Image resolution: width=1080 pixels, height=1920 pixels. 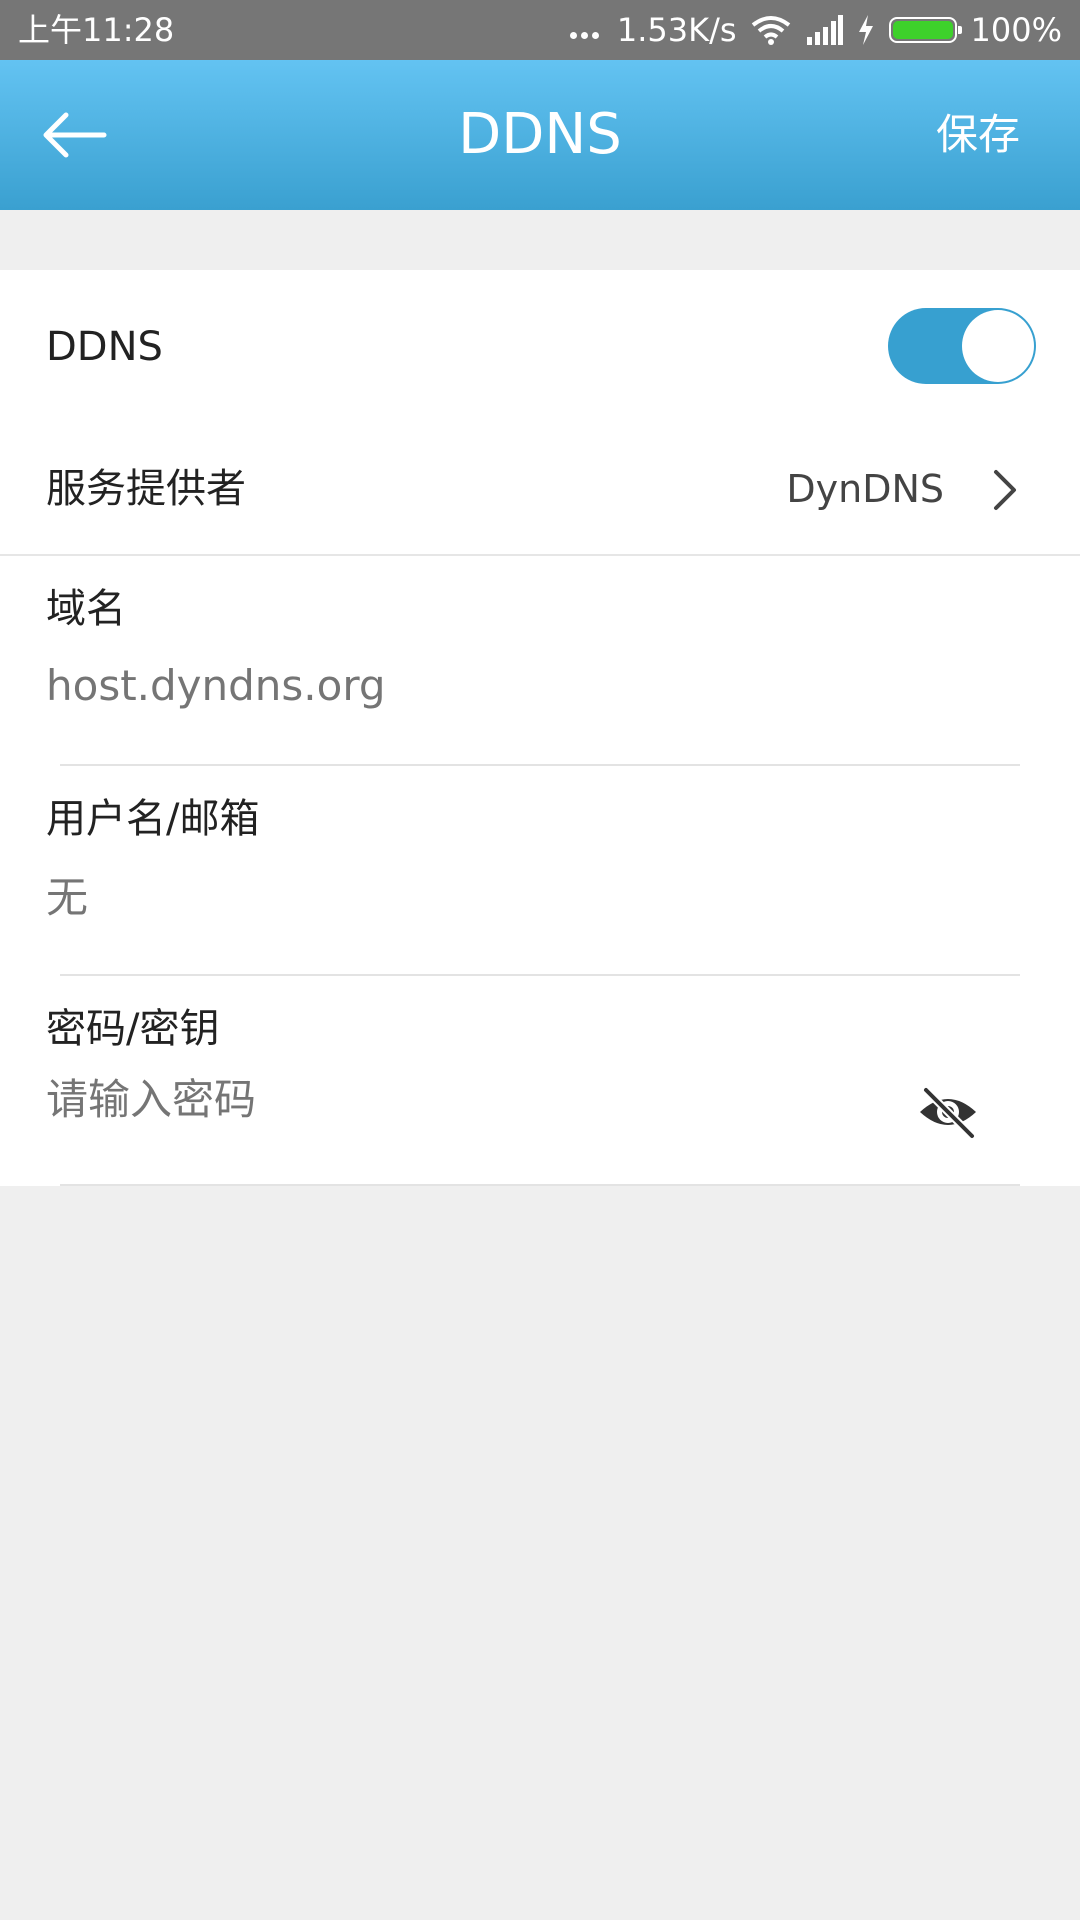 I want to click on password-underline, so click(x=540, y=1185).